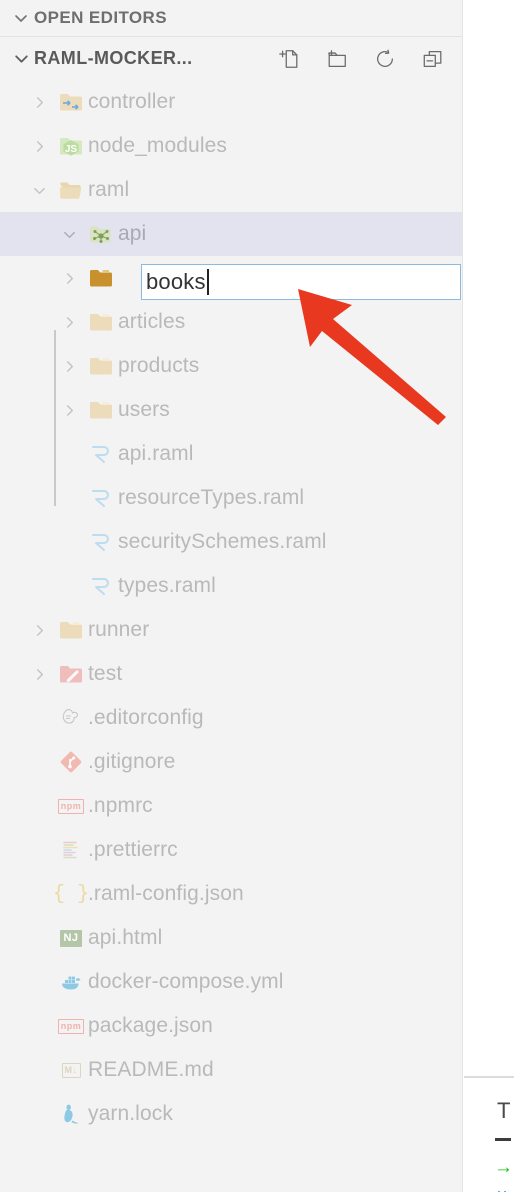 The height and width of the screenshot is (1192, 514). I want to click on tree-item-label: api.html, so click(125, 937).